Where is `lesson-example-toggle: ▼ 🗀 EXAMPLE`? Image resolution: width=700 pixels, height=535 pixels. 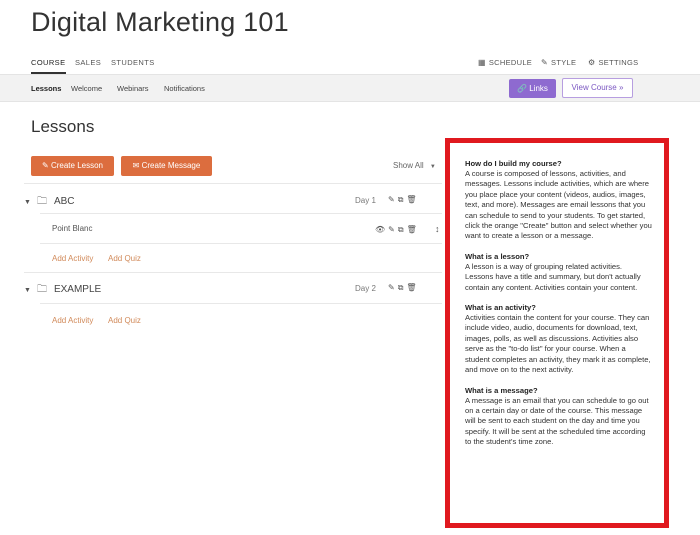 lesson-example-toggle: ▼ 🗀 EXAMPLE is located at coordinates (62, 290).